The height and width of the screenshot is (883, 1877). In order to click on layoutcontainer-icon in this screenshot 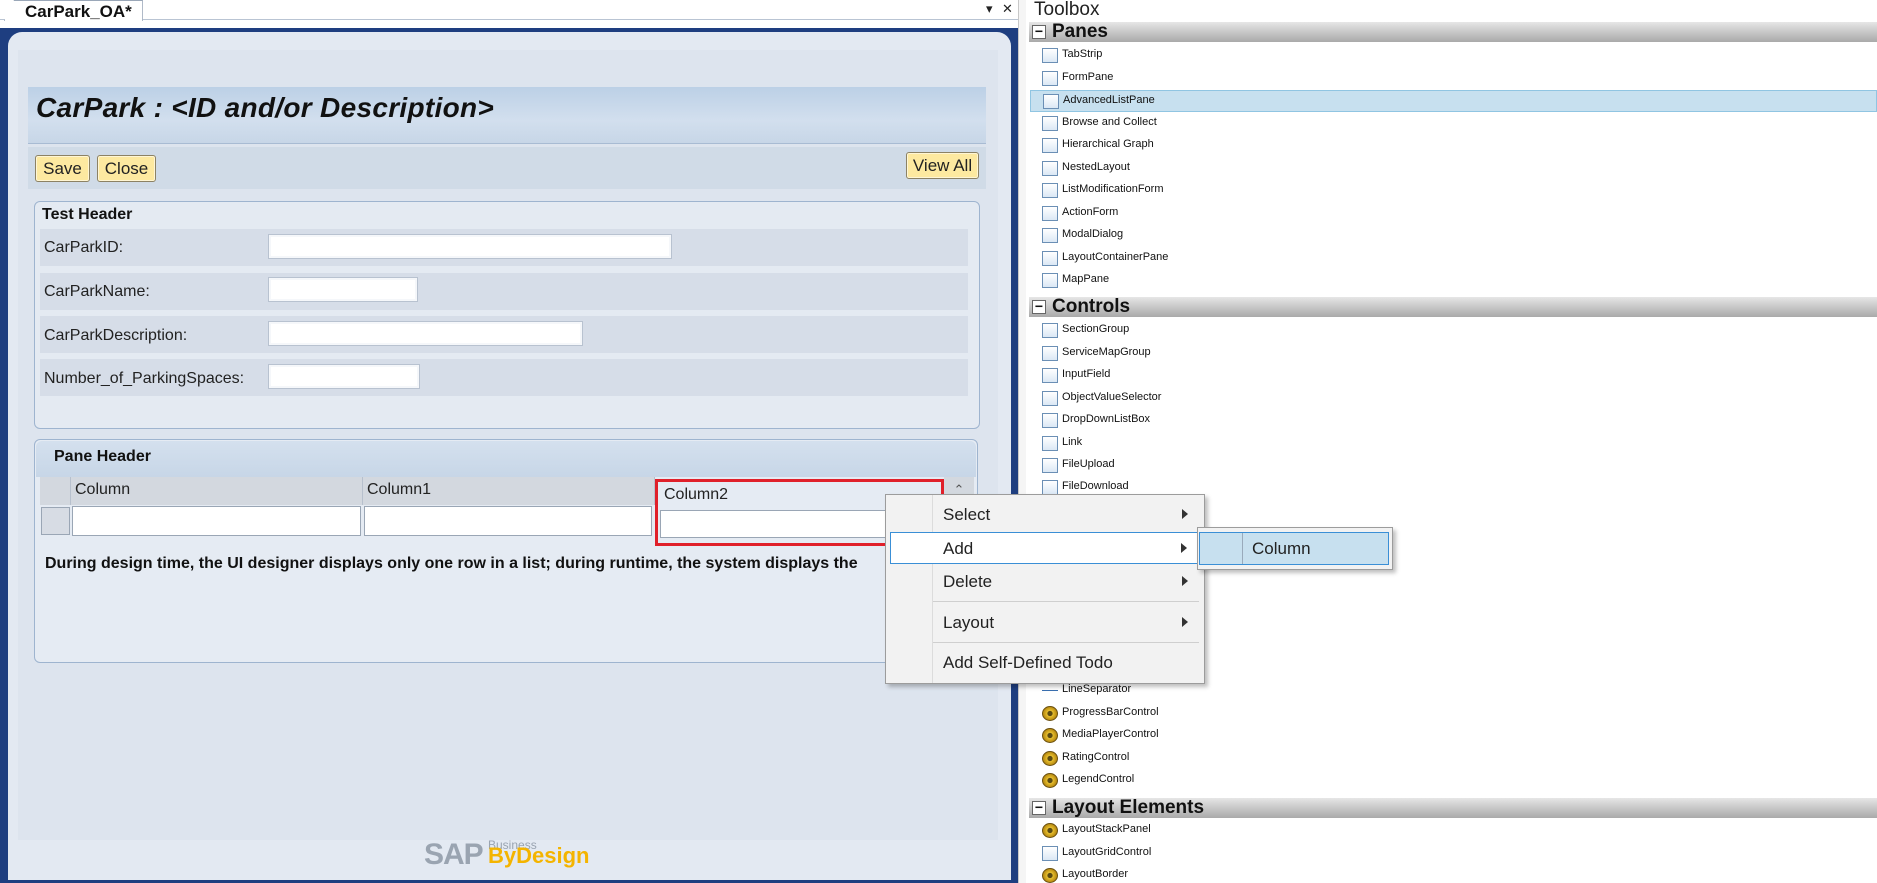, I will do `click(1050, 258)`.